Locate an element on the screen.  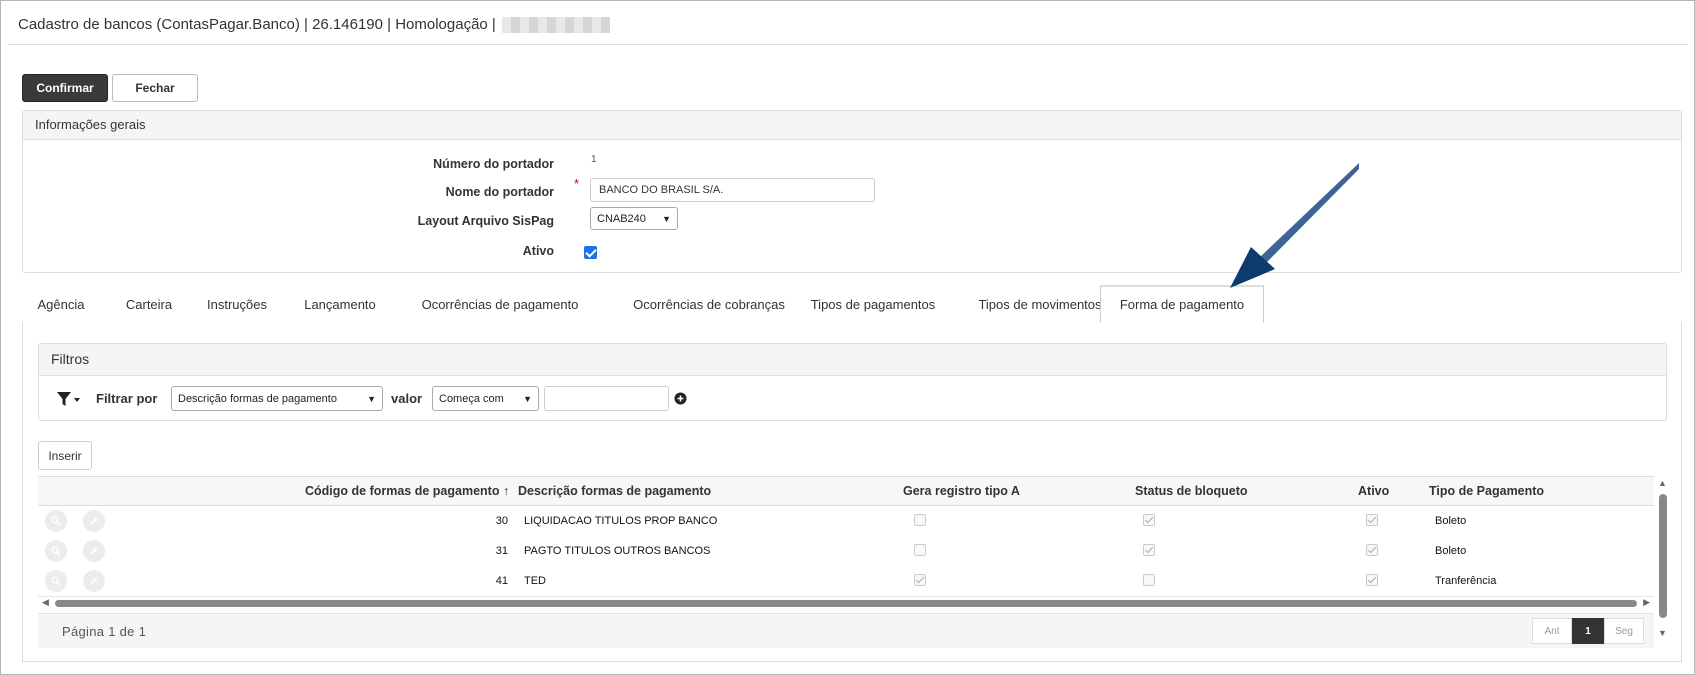
add-filter-icon is located at coordinates (680, 401).